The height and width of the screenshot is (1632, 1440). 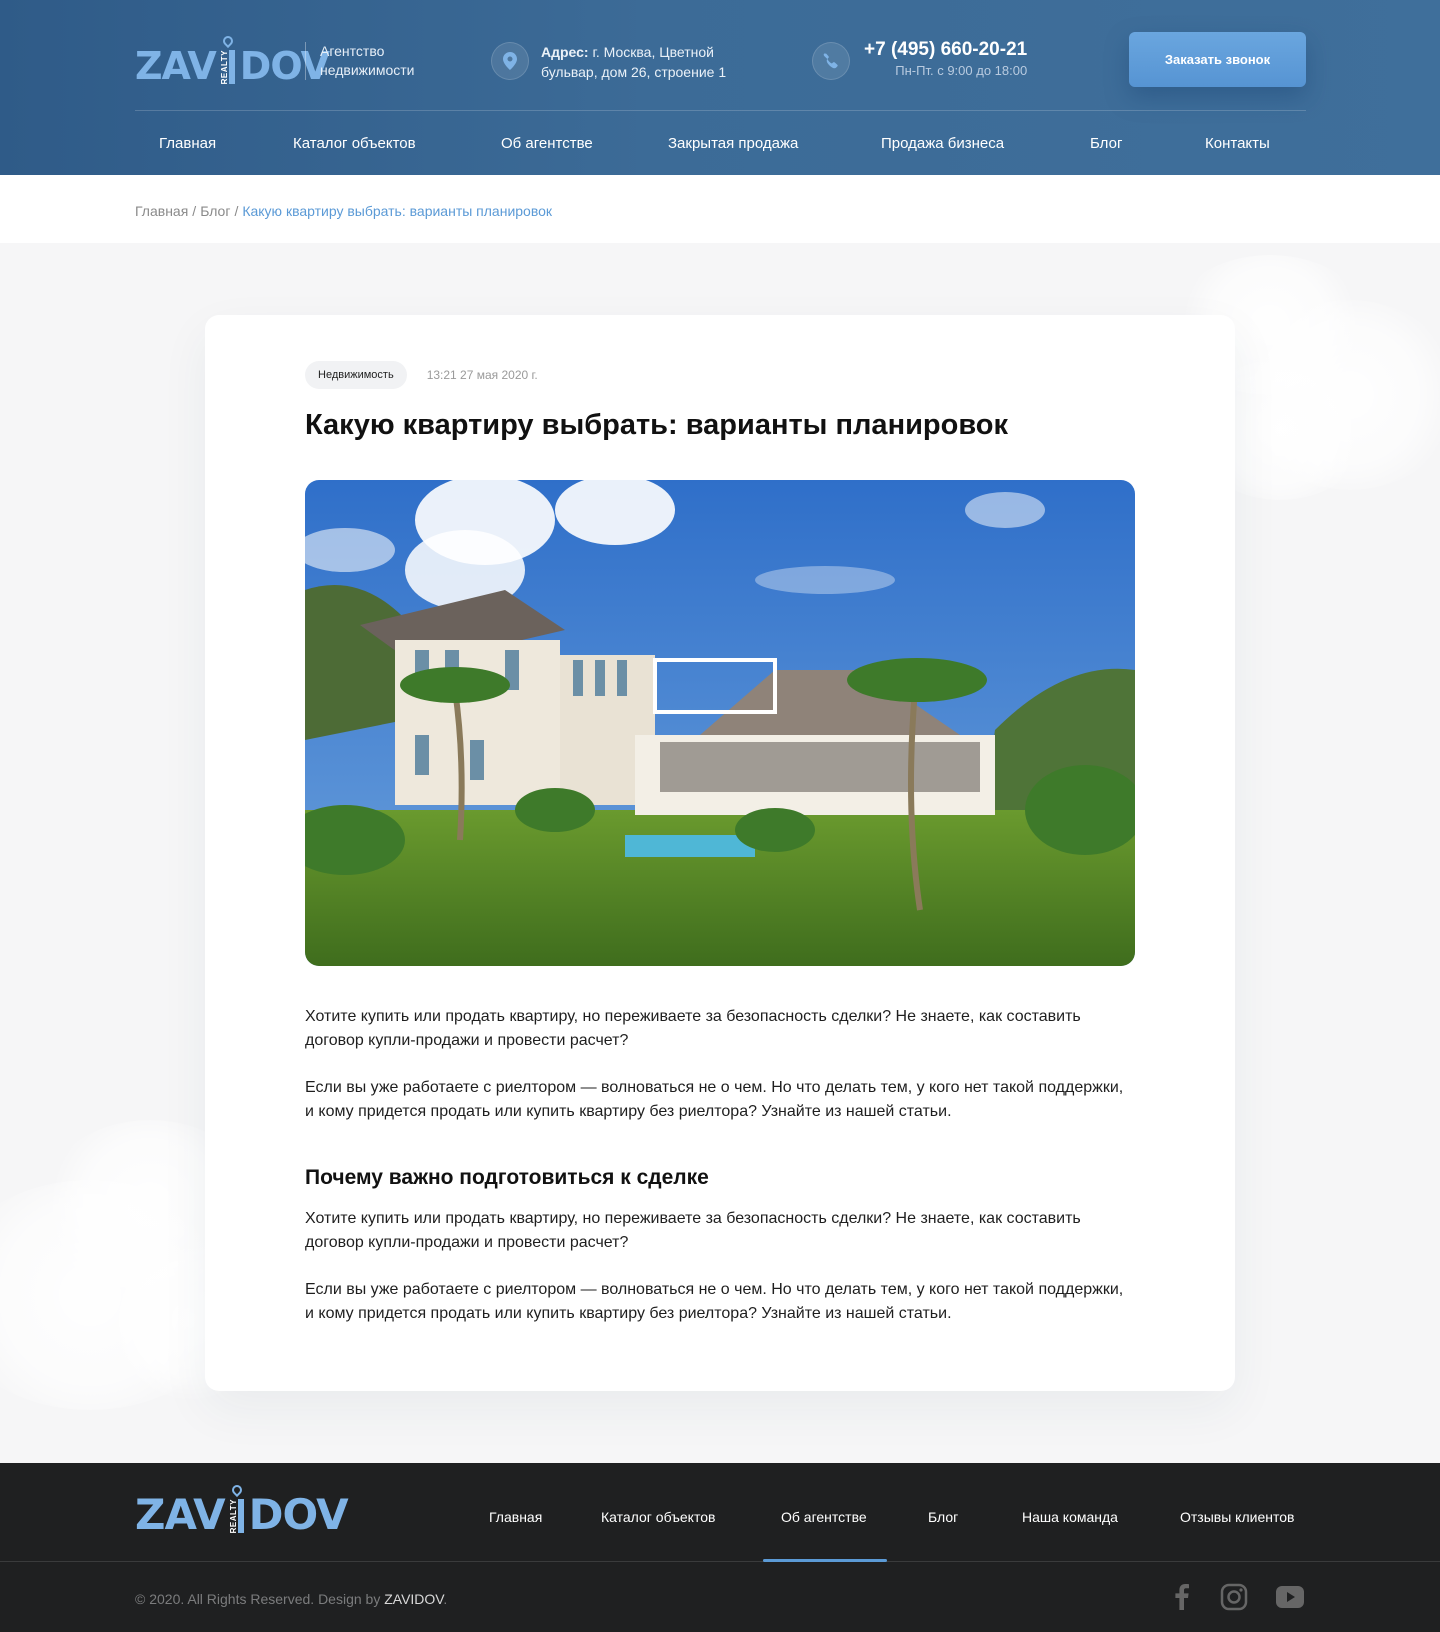 I want to click on copyright-brand: ZAVIDOV, so click(x=413, y=1599).